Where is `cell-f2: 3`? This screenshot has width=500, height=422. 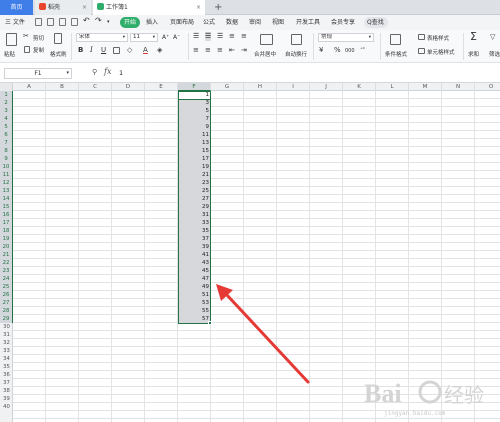
cell-f2: 3 is located at coordinates (194, 103).